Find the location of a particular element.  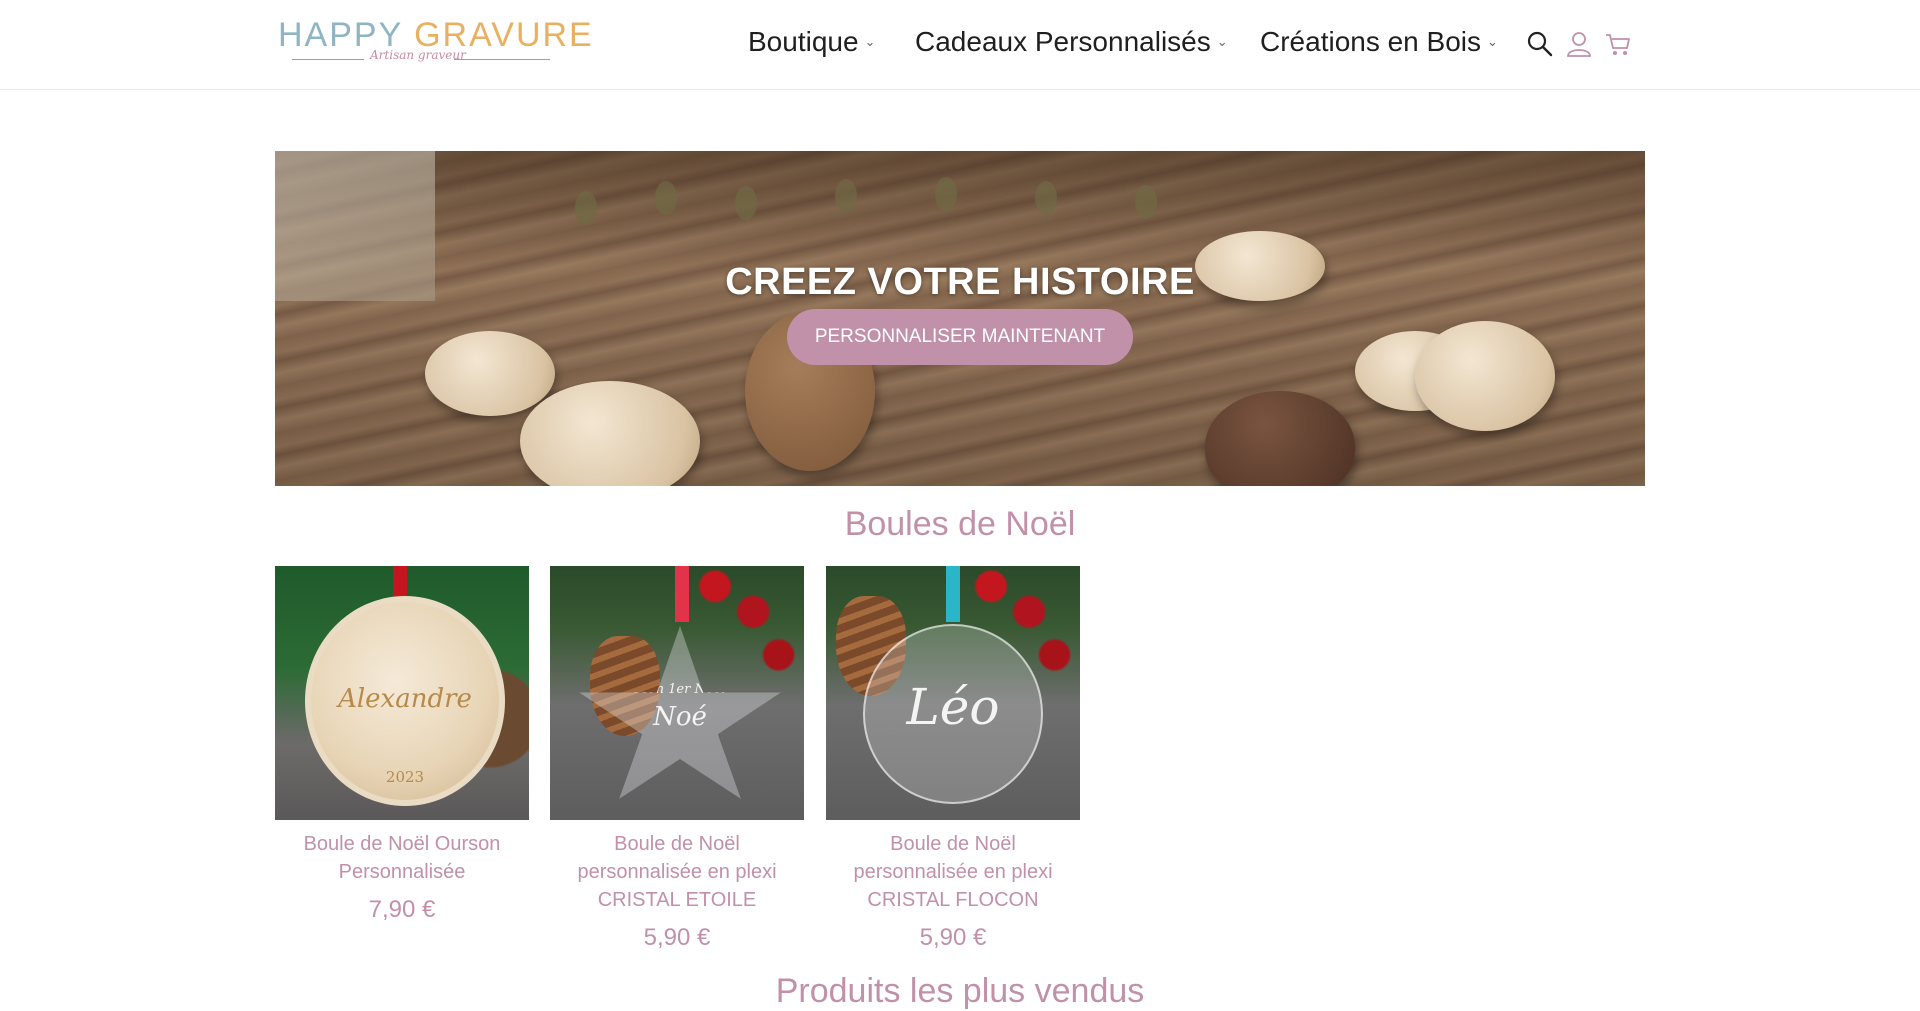

nav-item-creations: Créations en Bois ⌄ is located at coordinates (1379, 42).